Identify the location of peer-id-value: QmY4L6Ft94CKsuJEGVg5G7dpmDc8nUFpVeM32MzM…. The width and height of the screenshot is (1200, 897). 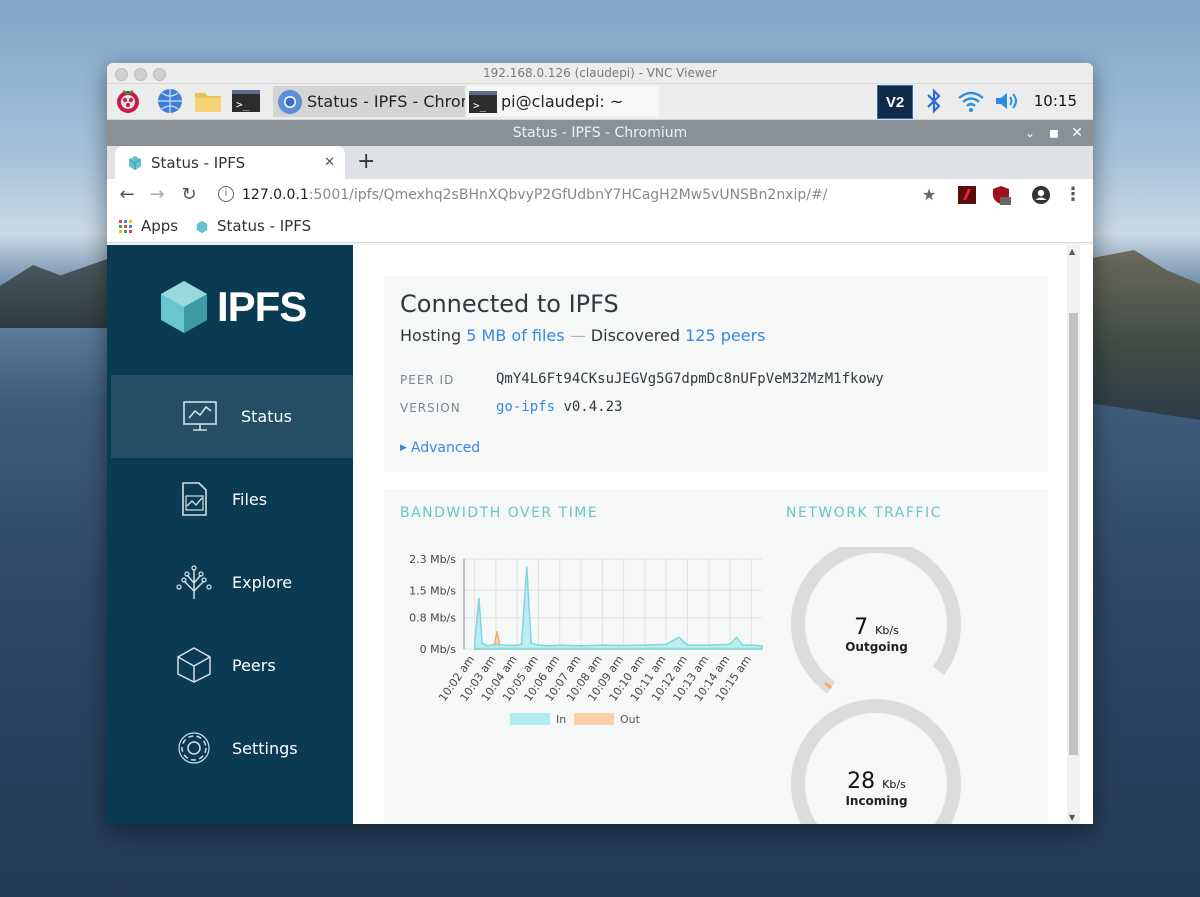
(690, 379).